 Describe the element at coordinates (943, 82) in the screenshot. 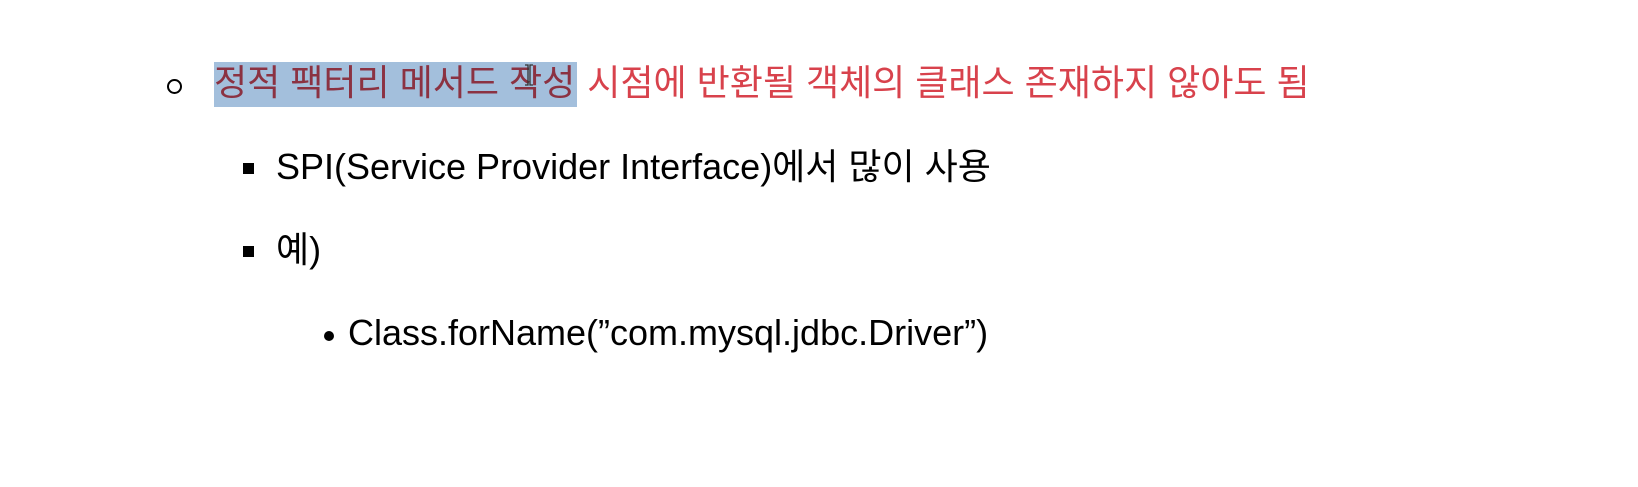

I see `red-text: 시점에 반환될 객체의 클래스 존재하지 않아도 됨` at that location.